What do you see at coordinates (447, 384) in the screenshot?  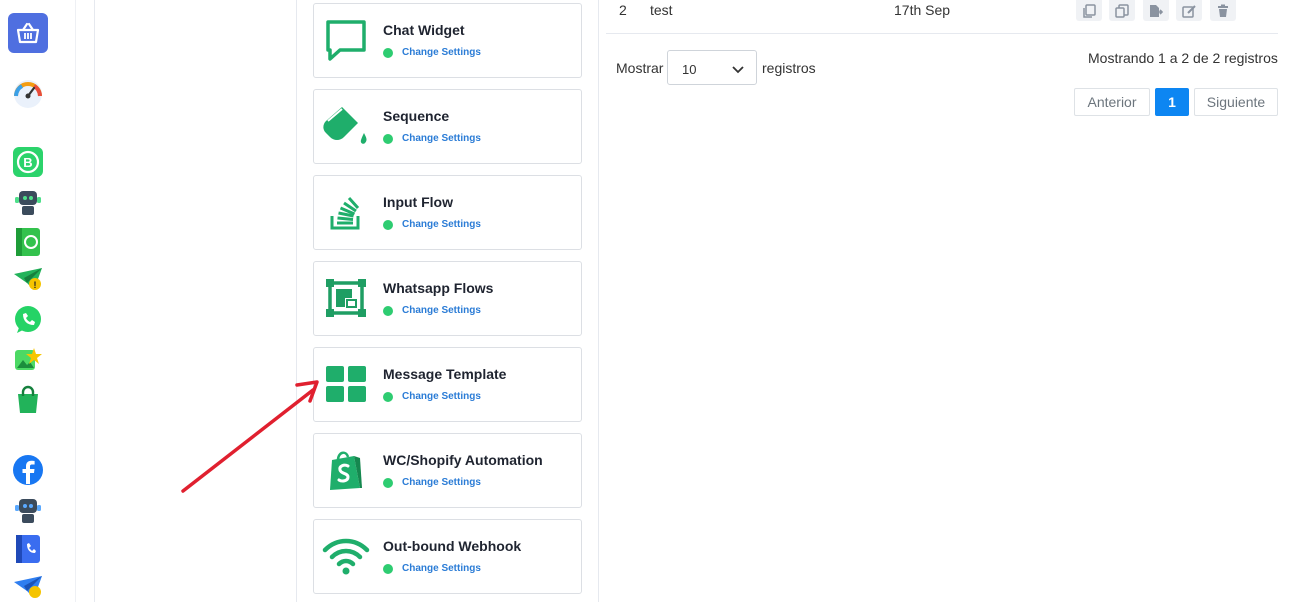 I see `card-message-template: Message Template Change Settings` at bounding box center [447, 384].